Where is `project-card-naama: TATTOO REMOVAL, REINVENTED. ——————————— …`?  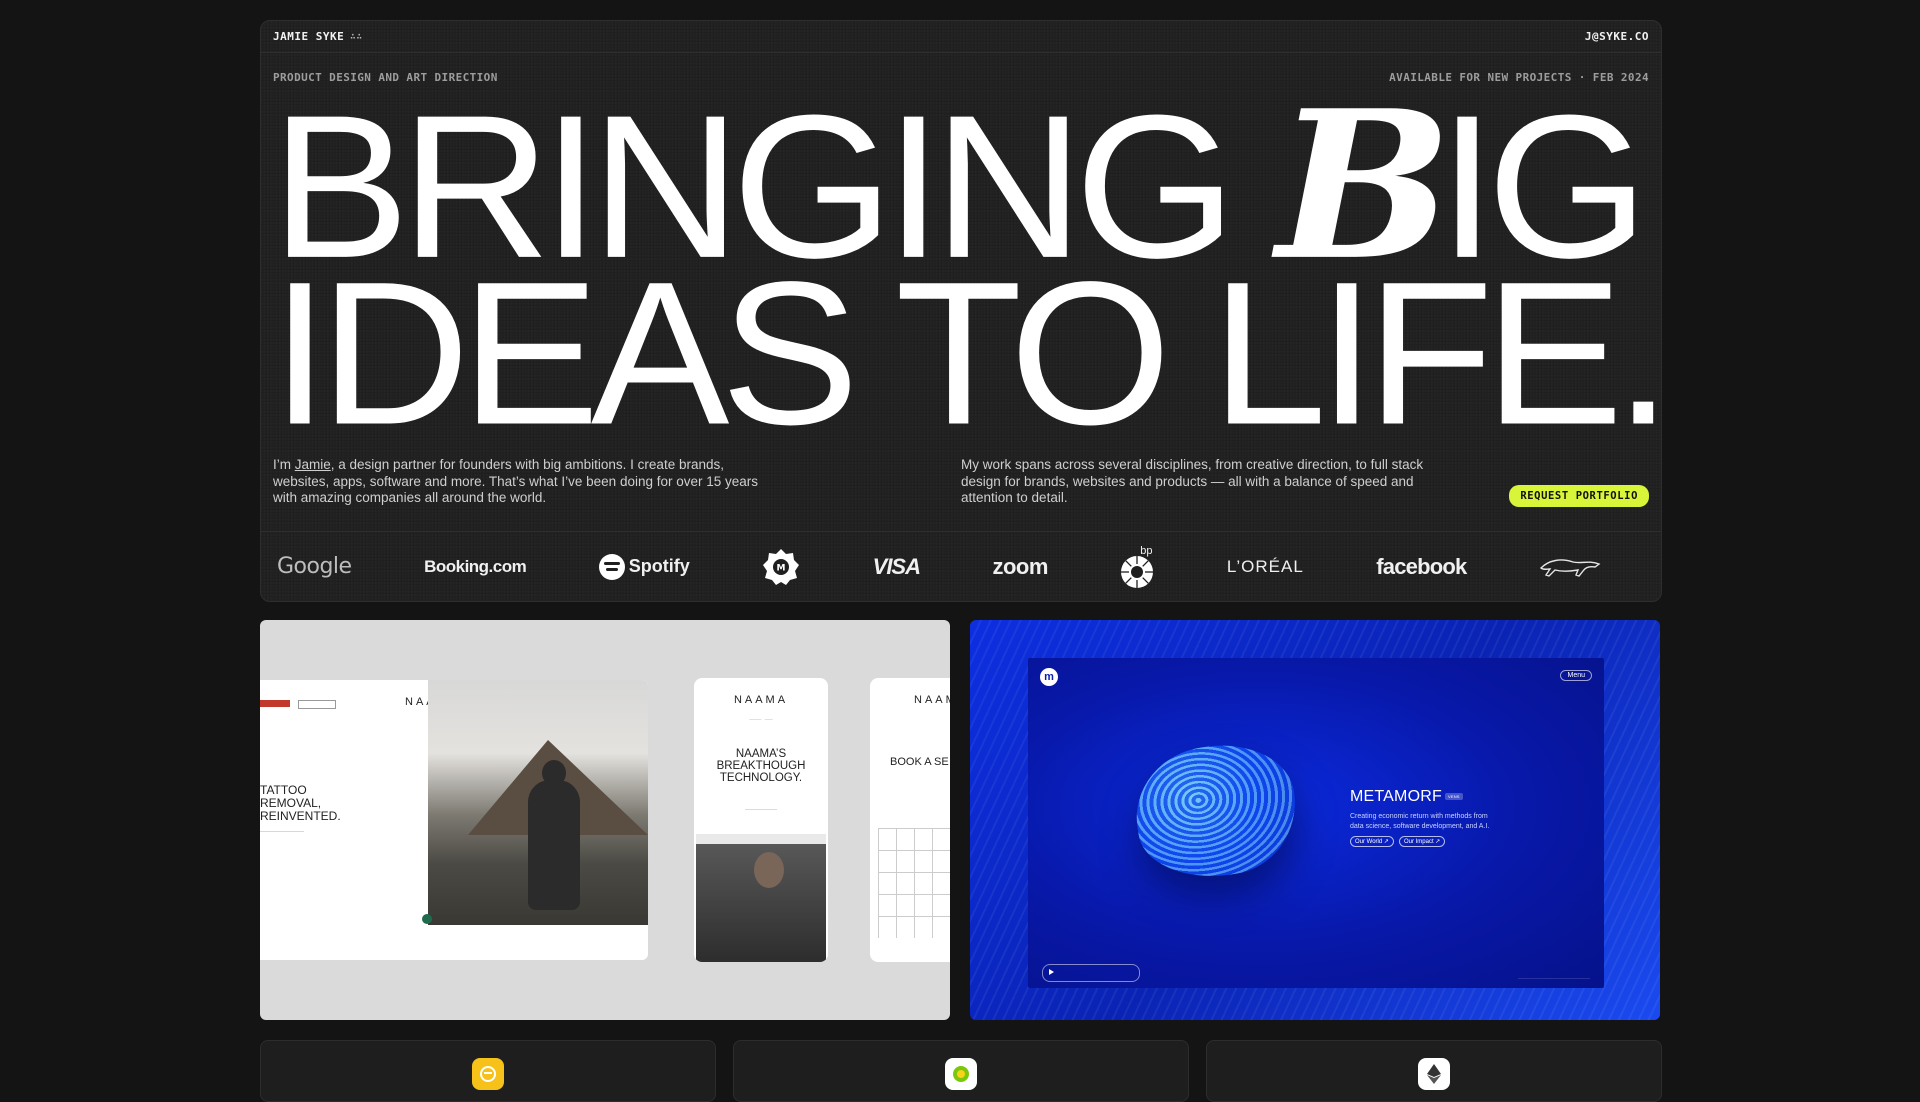 project-card-naama: TATTOO REMOVAL, REINVENTED. ——————————— … is located at coordinates (605, 820).